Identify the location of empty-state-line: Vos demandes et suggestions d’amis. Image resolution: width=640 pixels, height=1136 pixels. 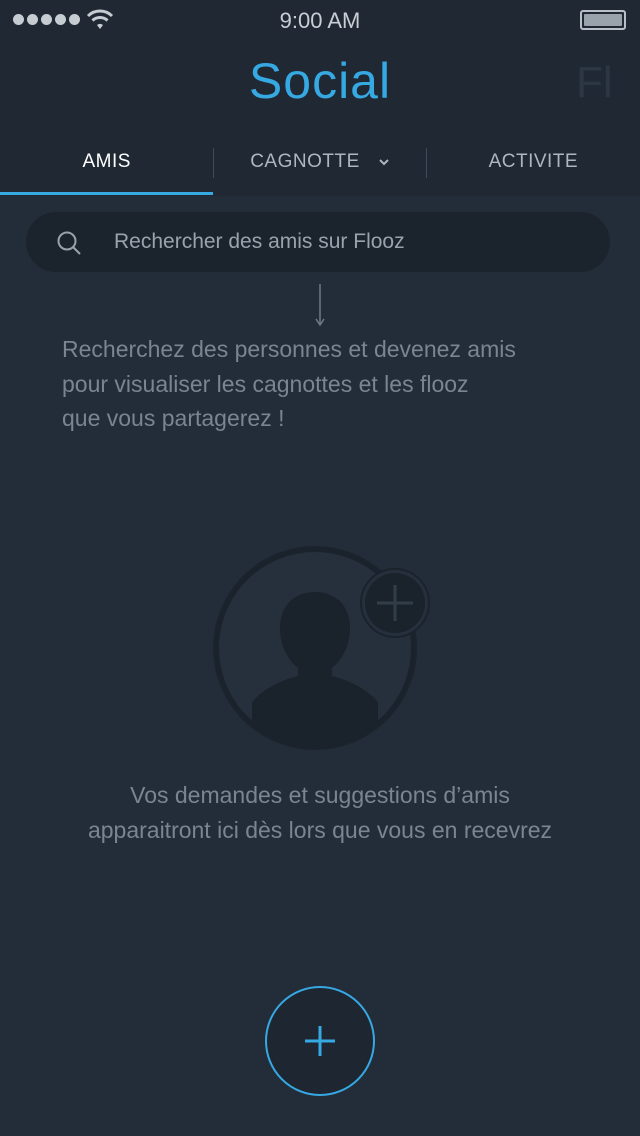
(320, 795).